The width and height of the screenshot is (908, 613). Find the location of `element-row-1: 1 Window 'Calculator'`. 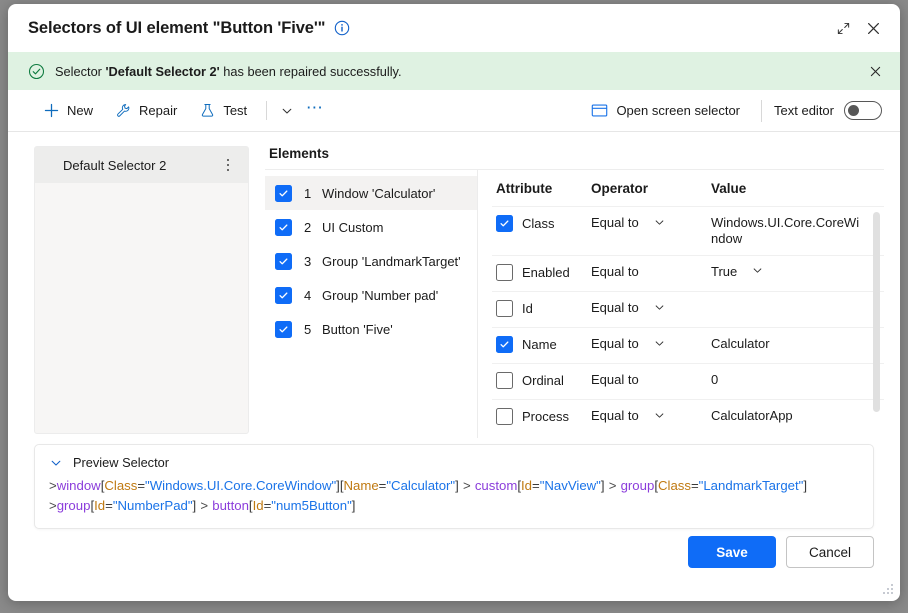

element-row-1: 1 Window 'Calculator' is located at coordinates (371, 193).